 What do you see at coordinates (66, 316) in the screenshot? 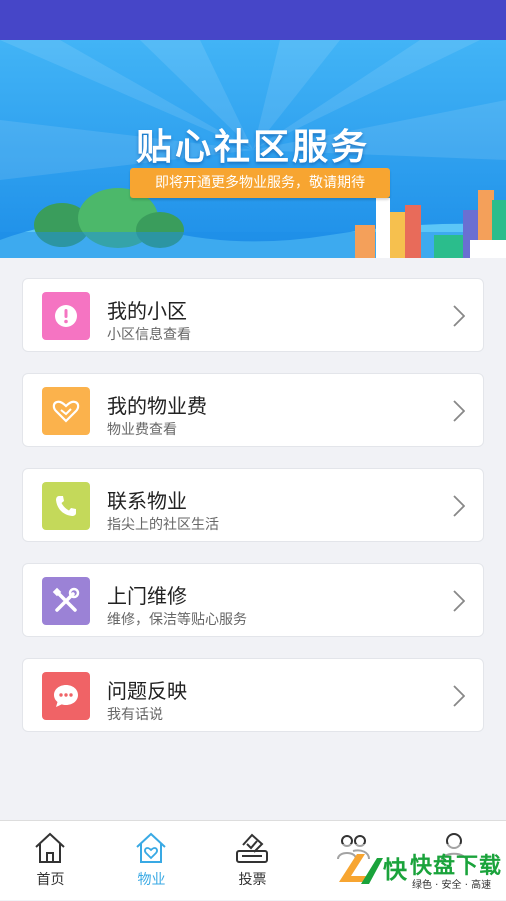
I see `alert-icon` at bounding box center [66, 316].